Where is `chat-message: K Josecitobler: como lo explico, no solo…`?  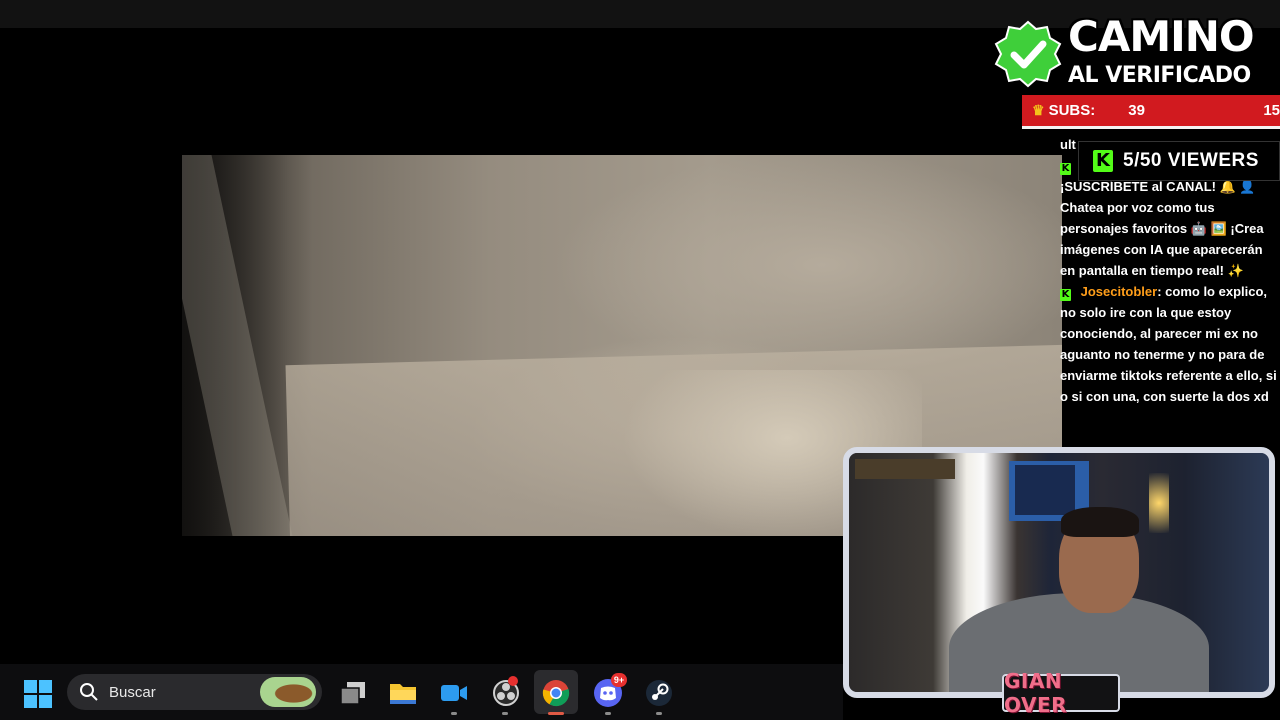
chat-message: K Josecitobler: como lo explico, no solo… is located at coordinates (1169, 344).